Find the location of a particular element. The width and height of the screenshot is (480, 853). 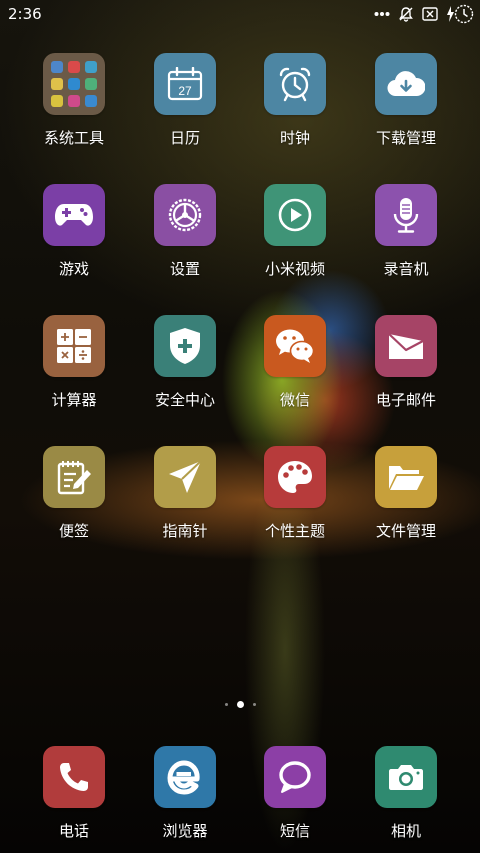

app-recorder: 录音机 is located at coordinates (406, 231).